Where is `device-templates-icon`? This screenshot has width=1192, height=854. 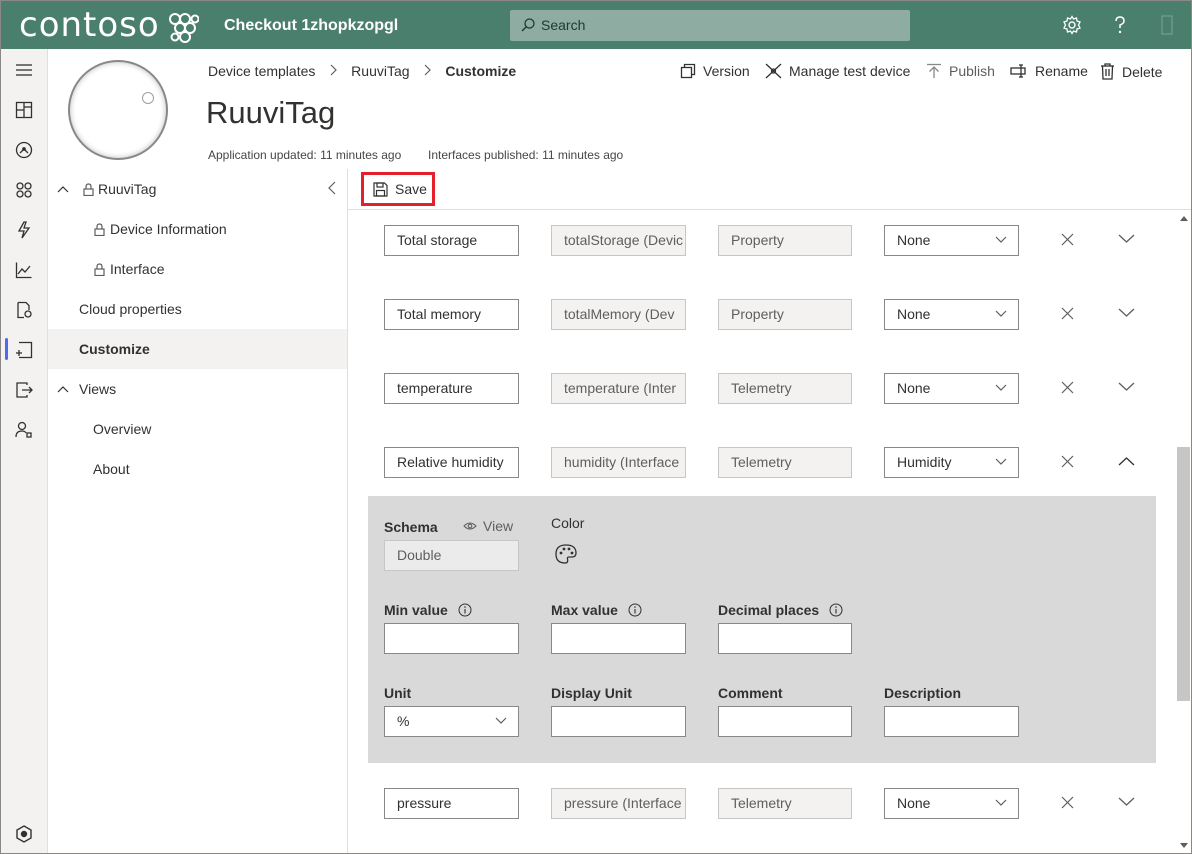
device-templates-icon is located at coordinates (24, 350).